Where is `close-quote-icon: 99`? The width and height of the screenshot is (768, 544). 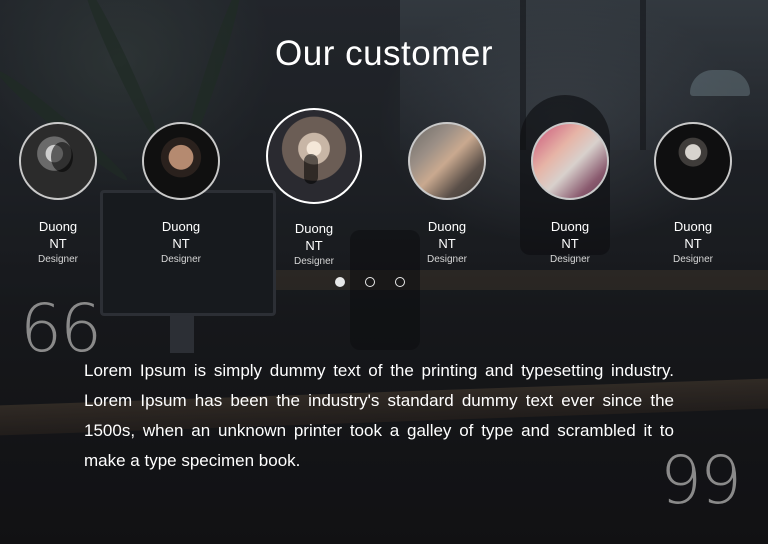 close-quote-icon: 99 is located at coordinates (701, 480).